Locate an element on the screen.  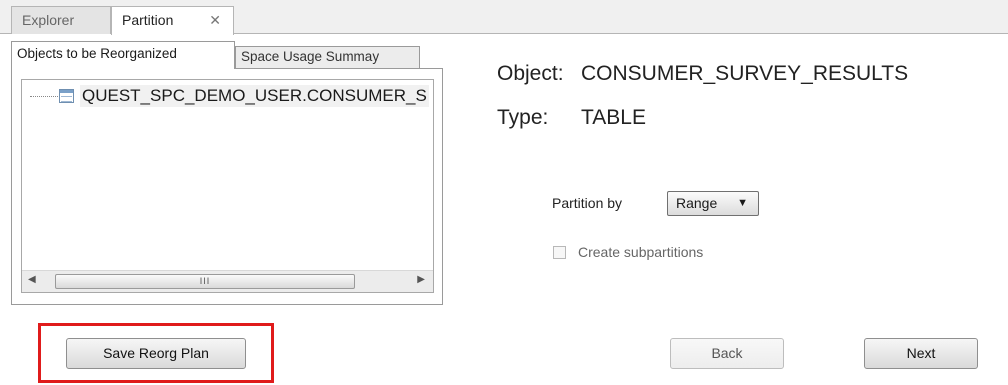
back-button: Back is located at coordinates (727, 353).